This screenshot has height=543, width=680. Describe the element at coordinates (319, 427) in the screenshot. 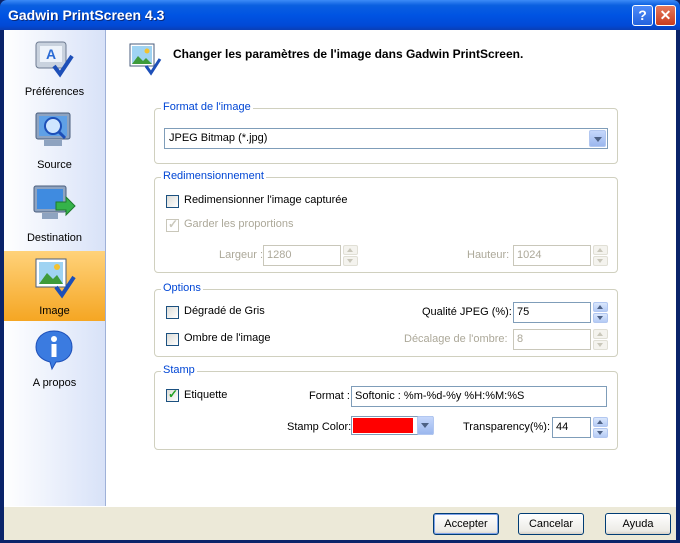

I see `stamp-color-label: Stamp Color:` at that location.